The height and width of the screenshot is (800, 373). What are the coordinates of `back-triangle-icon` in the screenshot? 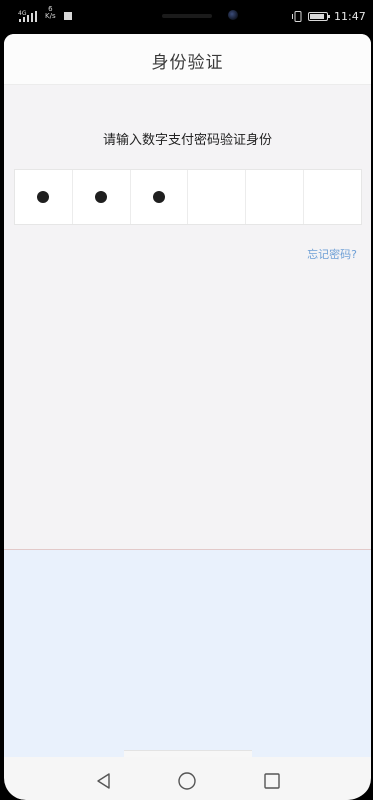 It's located at (104, 781).